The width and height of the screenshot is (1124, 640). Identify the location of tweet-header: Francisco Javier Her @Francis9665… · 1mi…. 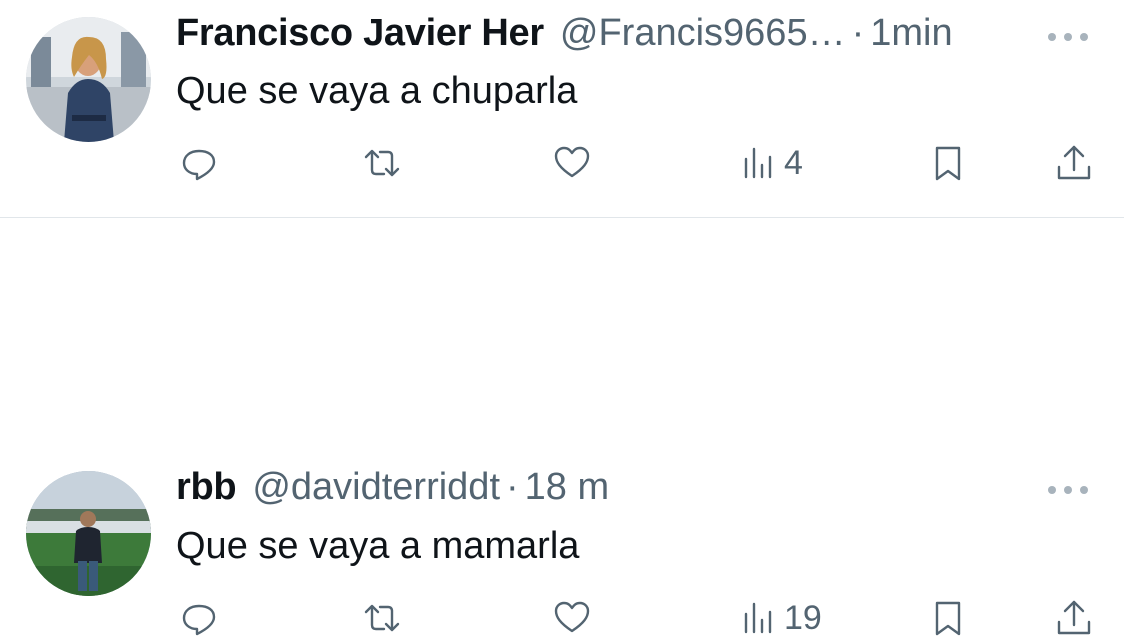
(564, 33).